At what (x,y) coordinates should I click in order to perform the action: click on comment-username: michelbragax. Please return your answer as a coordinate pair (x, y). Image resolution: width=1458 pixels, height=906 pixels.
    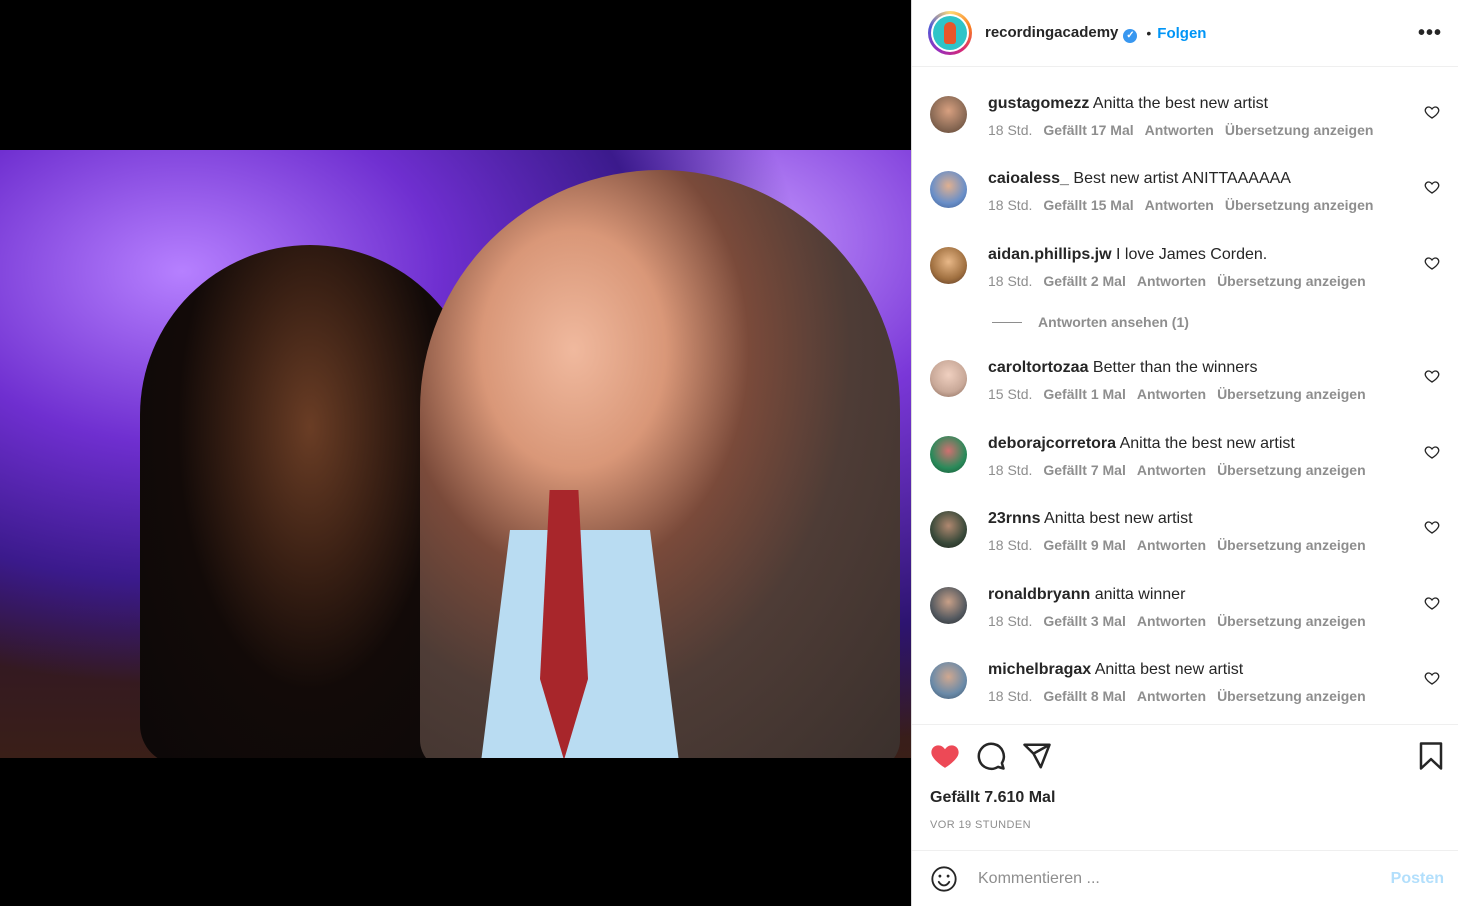
    Looking at the image, I should click on (1039, 669).